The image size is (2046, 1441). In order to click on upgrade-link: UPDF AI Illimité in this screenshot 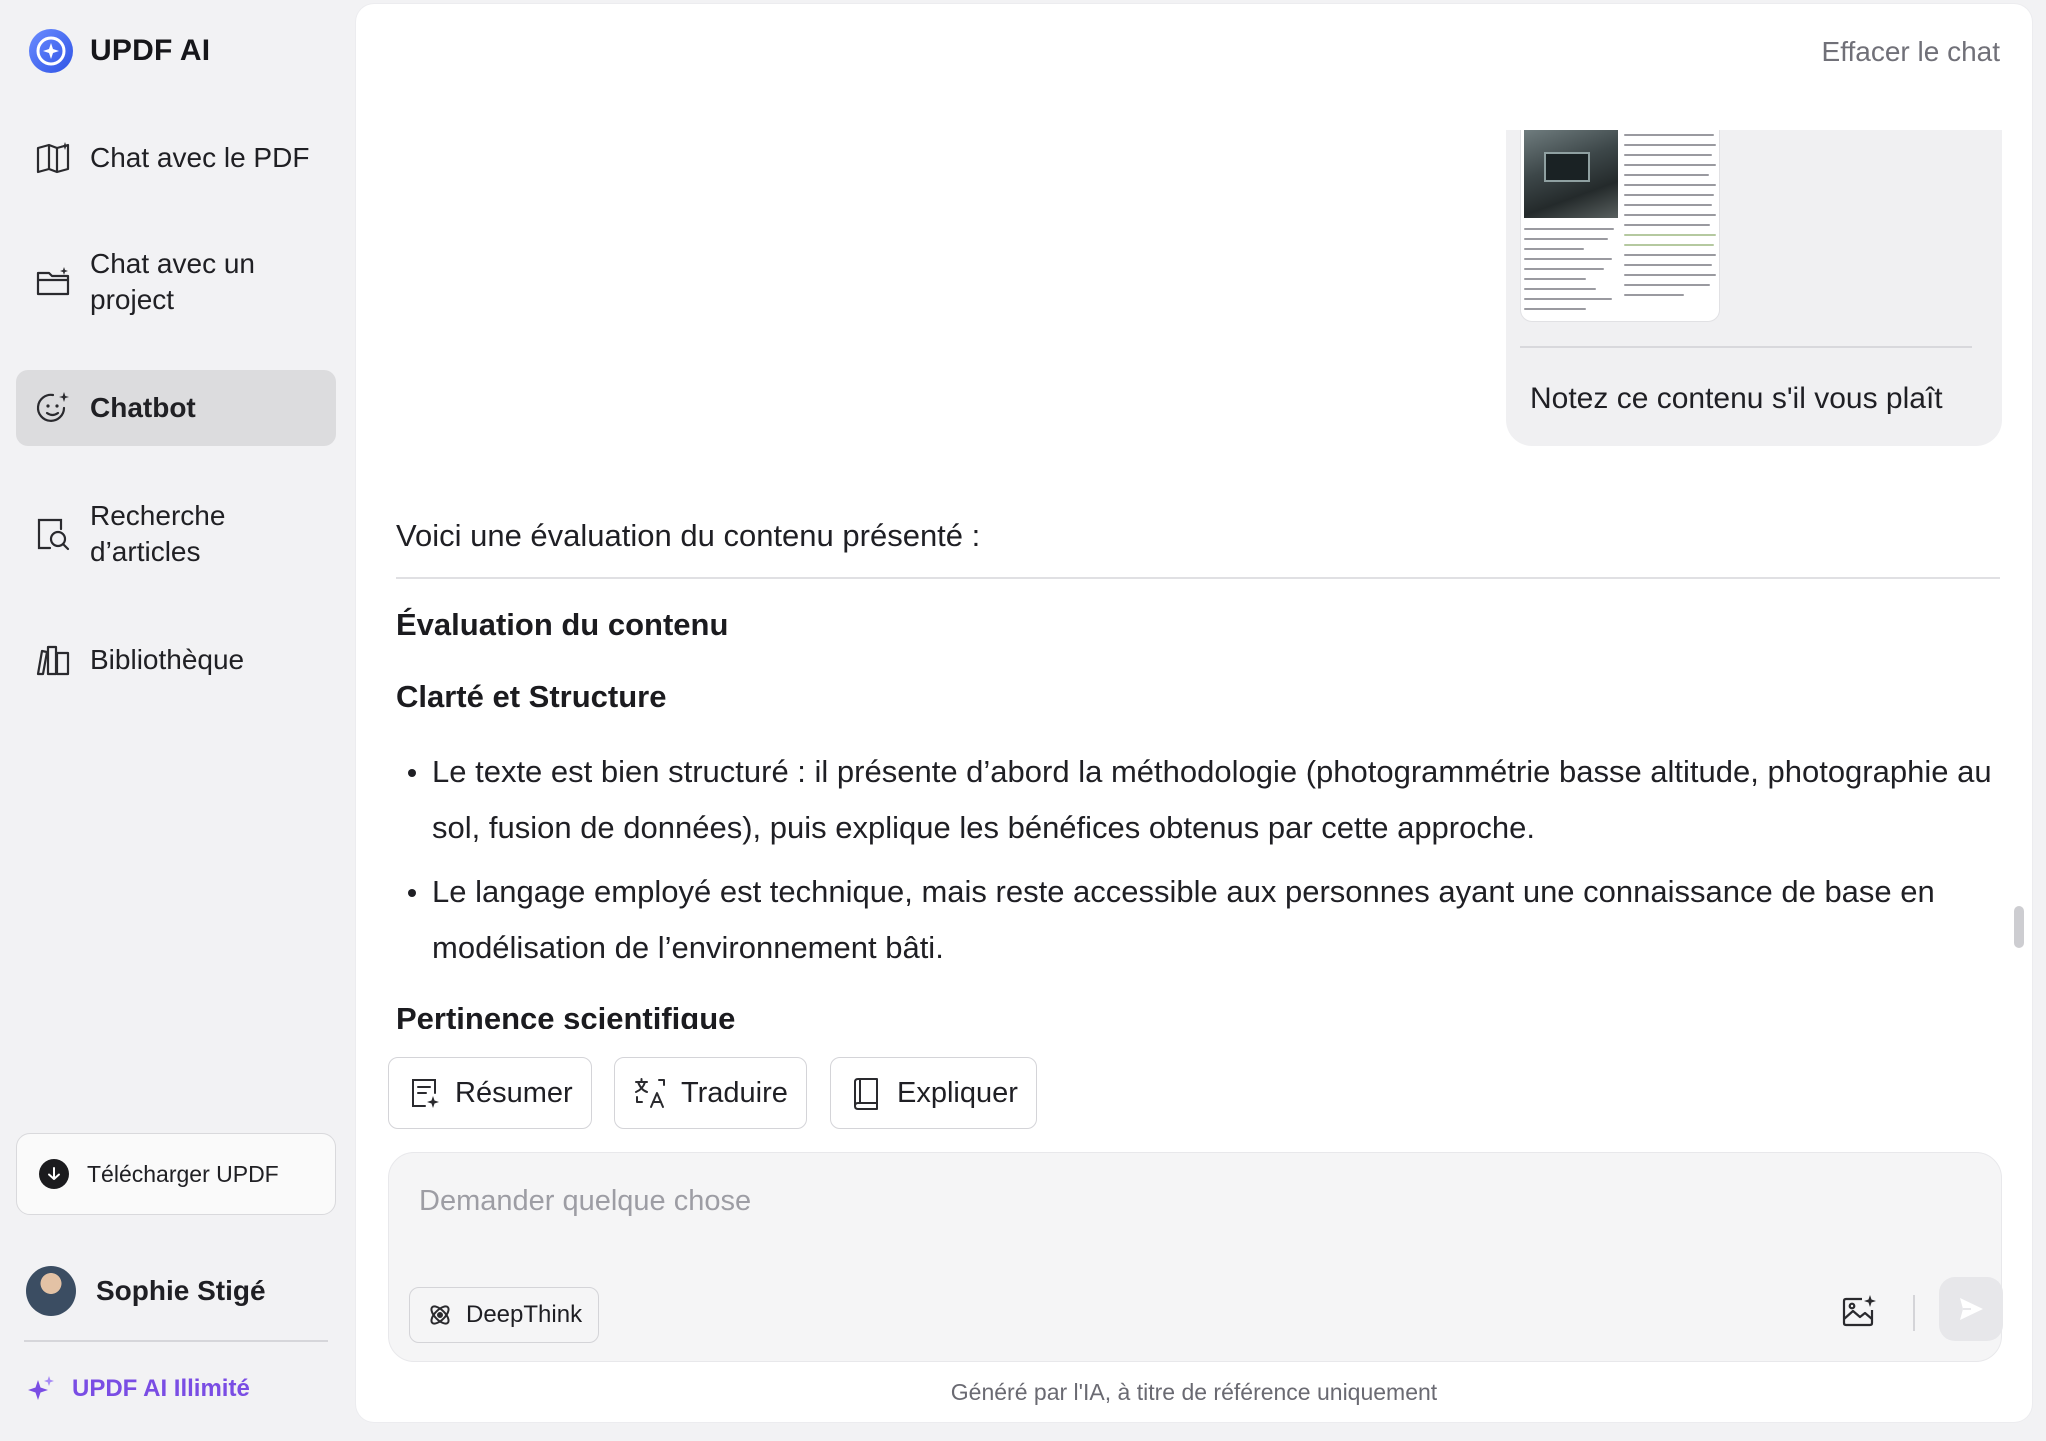, I will do `click(138, 1389)`.